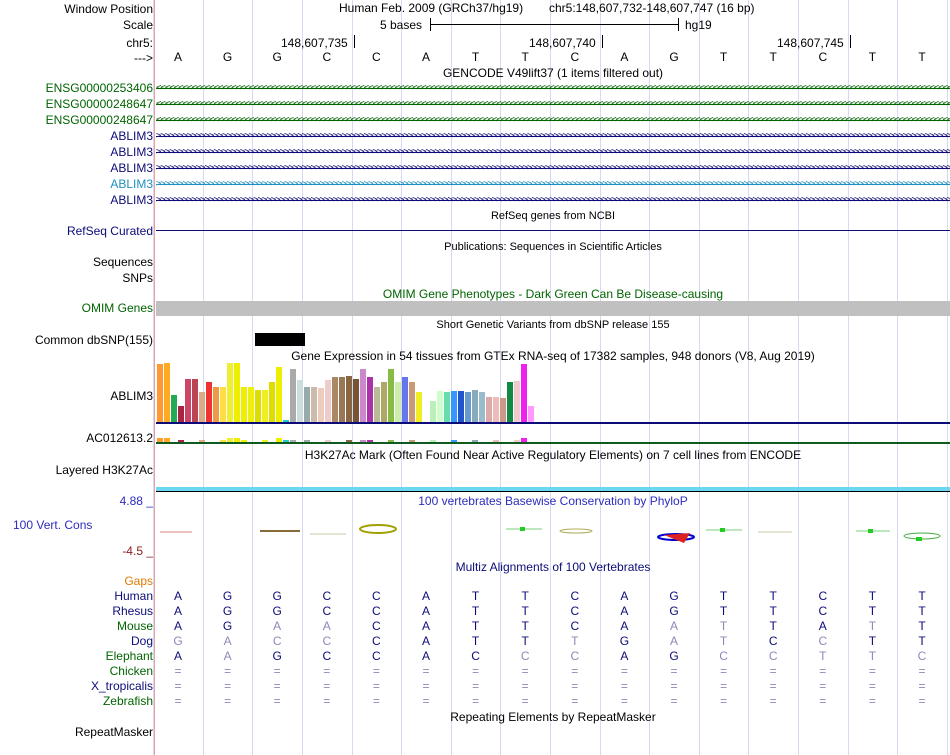 This screenshot has height=755, width=950. I want to click on conservation-plot, so click(553, 532).